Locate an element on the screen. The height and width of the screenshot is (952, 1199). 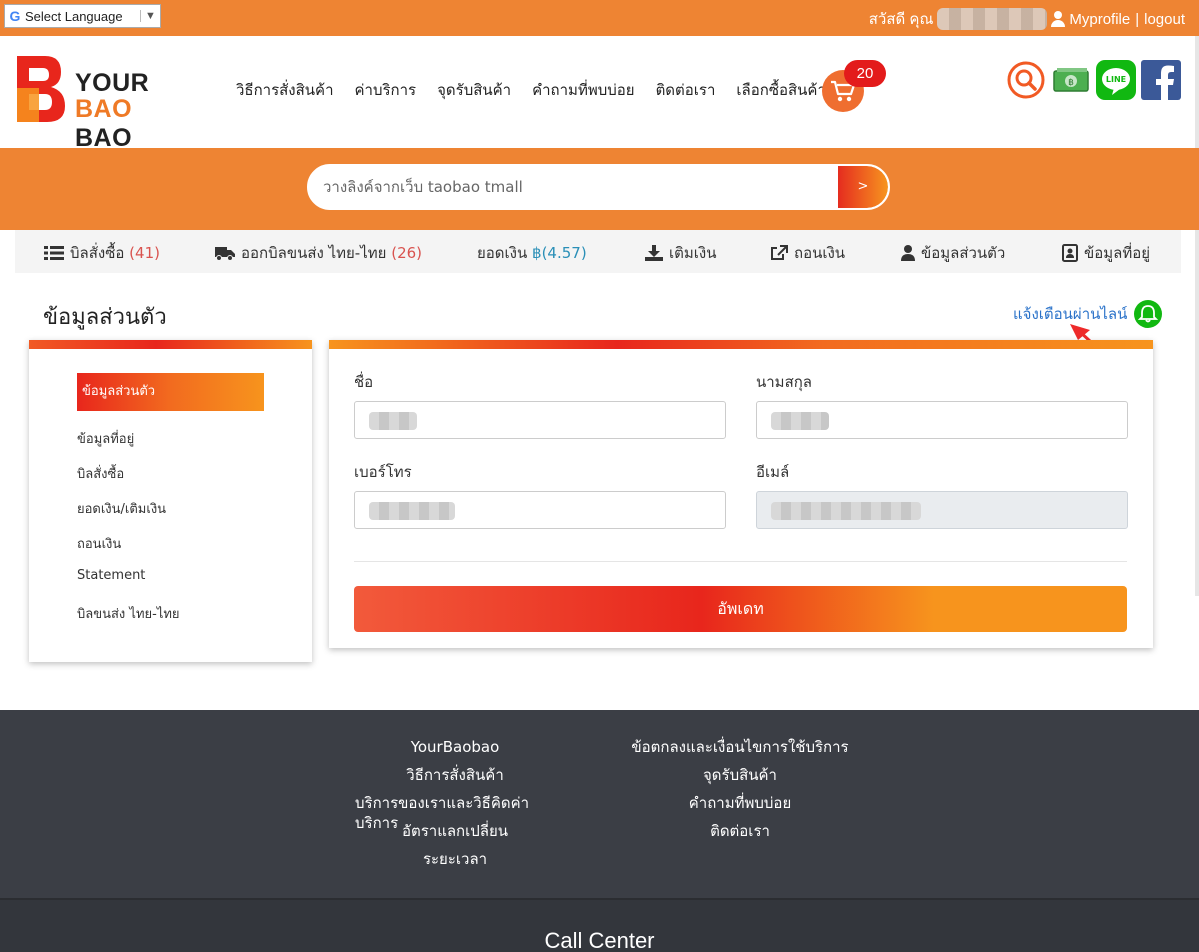
footer-link-duration: ระยะเวลา is located at coordinates (455, 863).